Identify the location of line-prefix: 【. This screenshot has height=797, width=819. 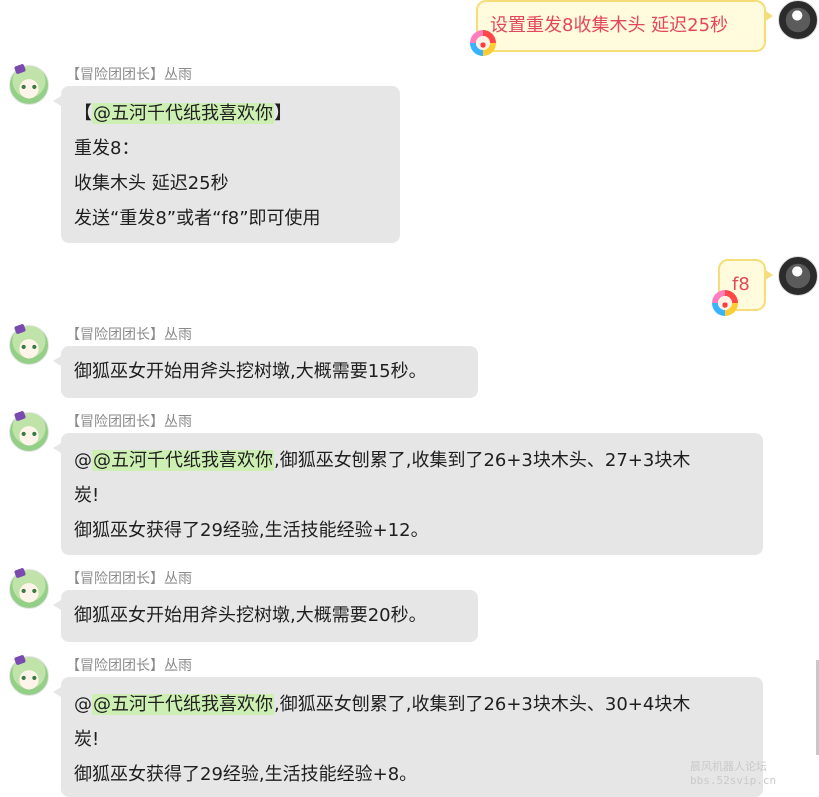
(83, 113).